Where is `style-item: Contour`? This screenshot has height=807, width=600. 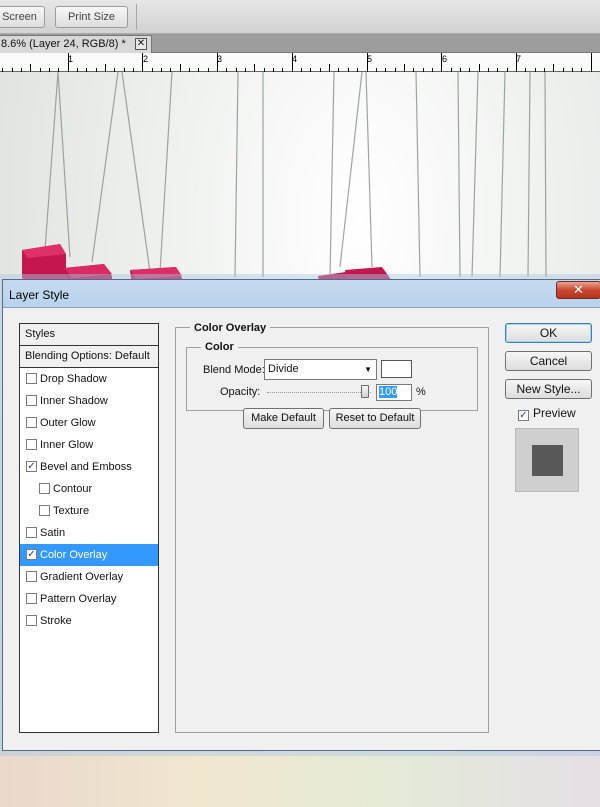
style-item: Contour is located at coordinates (89, 489).